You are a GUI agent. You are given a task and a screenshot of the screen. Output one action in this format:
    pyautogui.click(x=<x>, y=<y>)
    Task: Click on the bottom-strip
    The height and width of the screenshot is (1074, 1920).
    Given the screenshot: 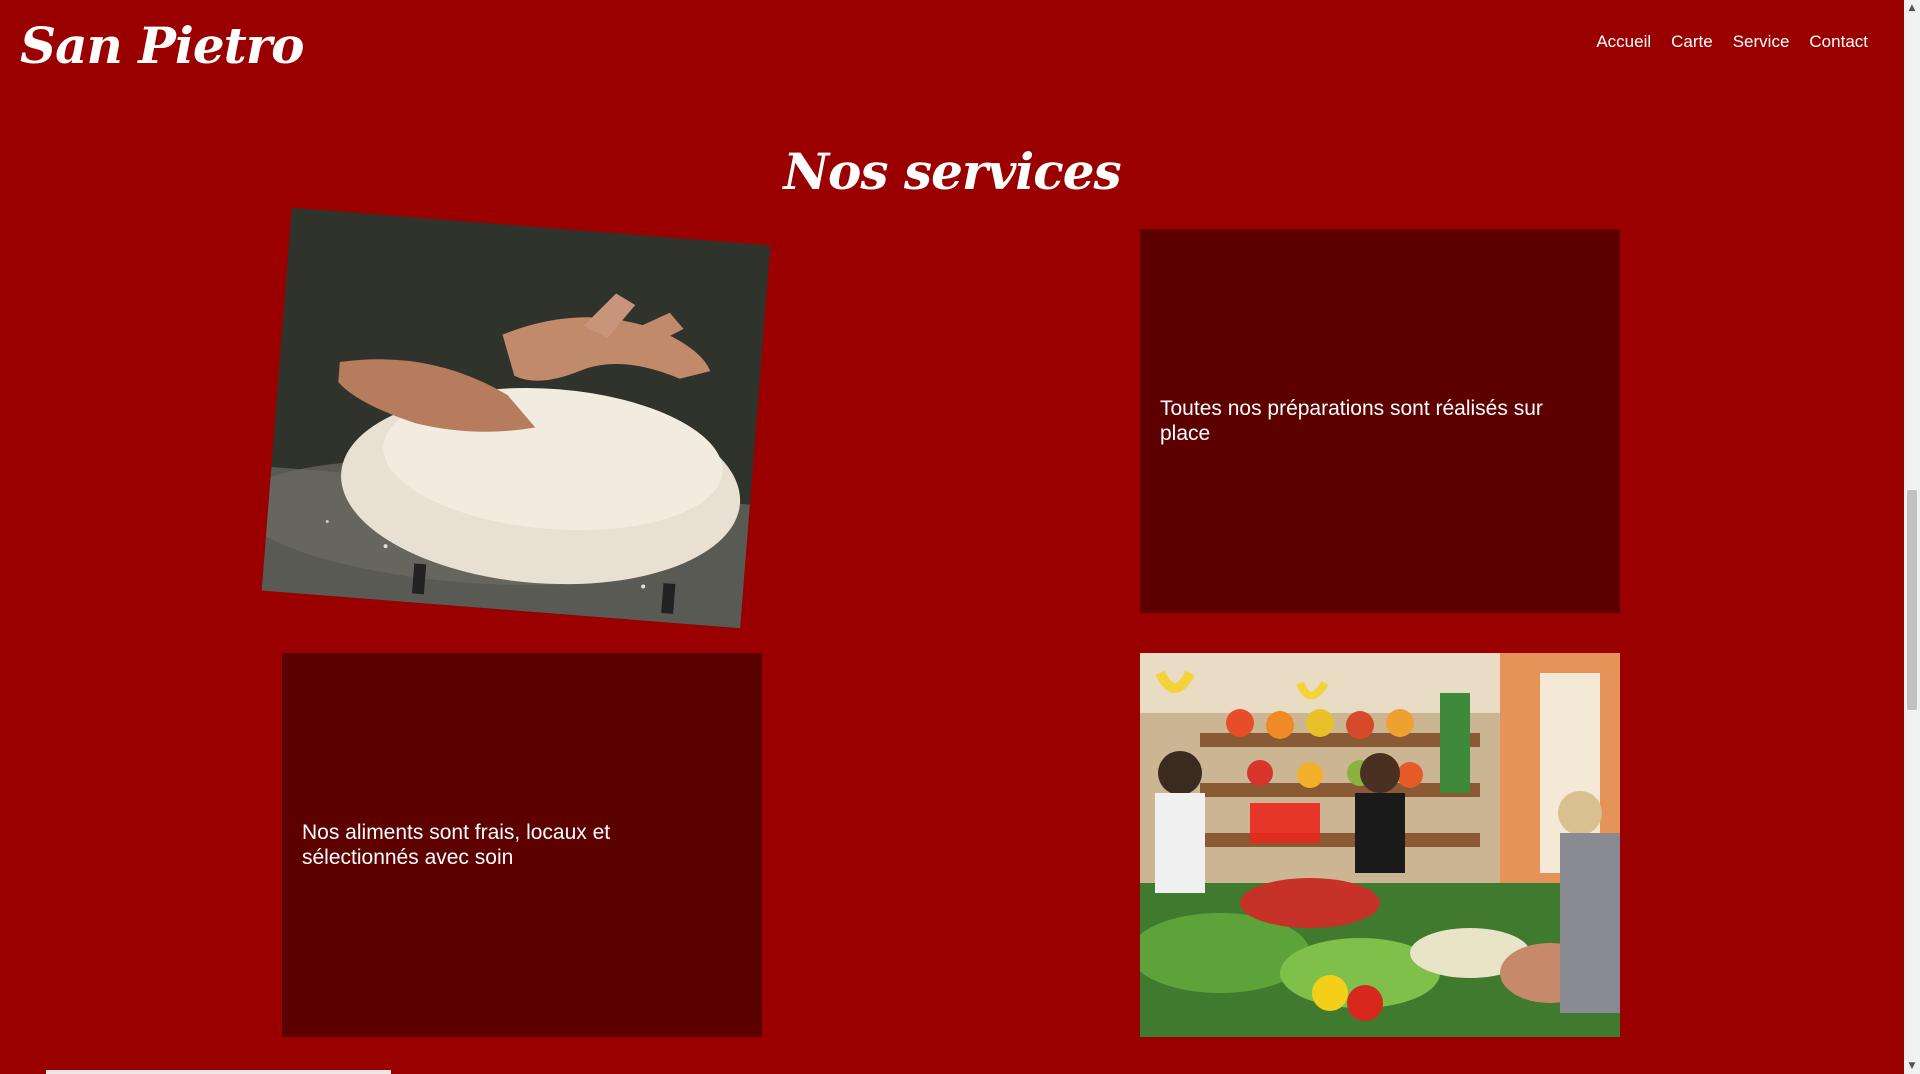 What is the action you would take?
    pyautogui.click(x=218, y=1072)
    